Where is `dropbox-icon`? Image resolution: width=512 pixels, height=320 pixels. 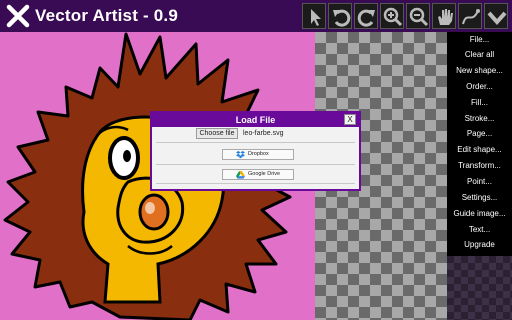 dropbox-icon is located at coordinates (240, 155).